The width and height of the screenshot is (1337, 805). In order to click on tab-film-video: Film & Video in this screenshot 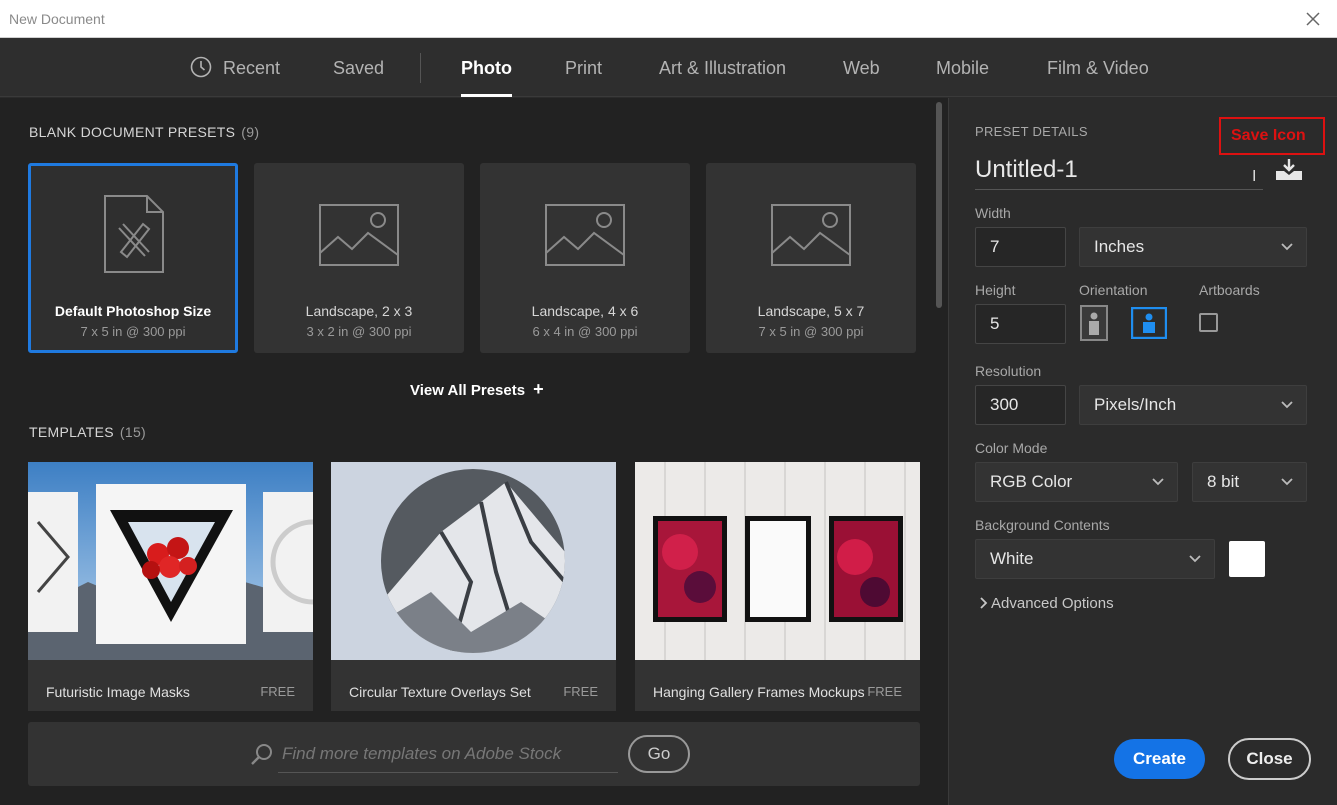, I will do `click(1098, 68)`.